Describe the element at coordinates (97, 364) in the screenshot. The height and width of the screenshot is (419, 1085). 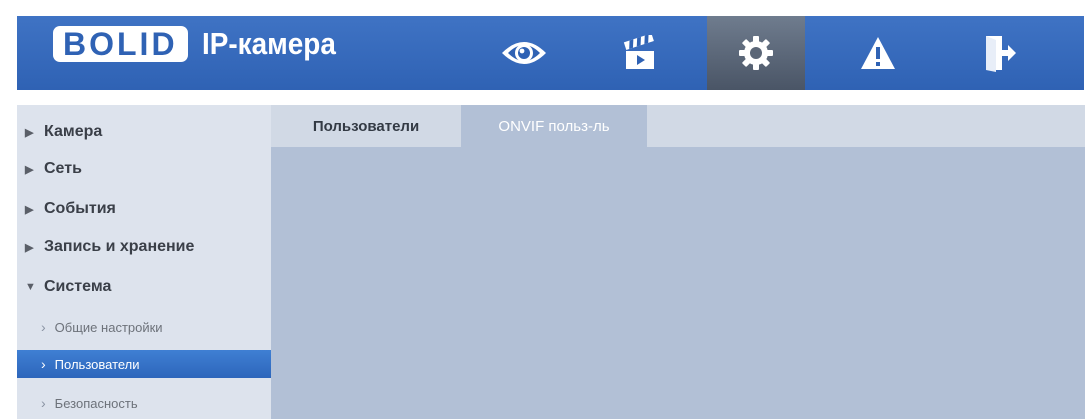
I see `sidebar-subitem-label: Пользователи` at that location.